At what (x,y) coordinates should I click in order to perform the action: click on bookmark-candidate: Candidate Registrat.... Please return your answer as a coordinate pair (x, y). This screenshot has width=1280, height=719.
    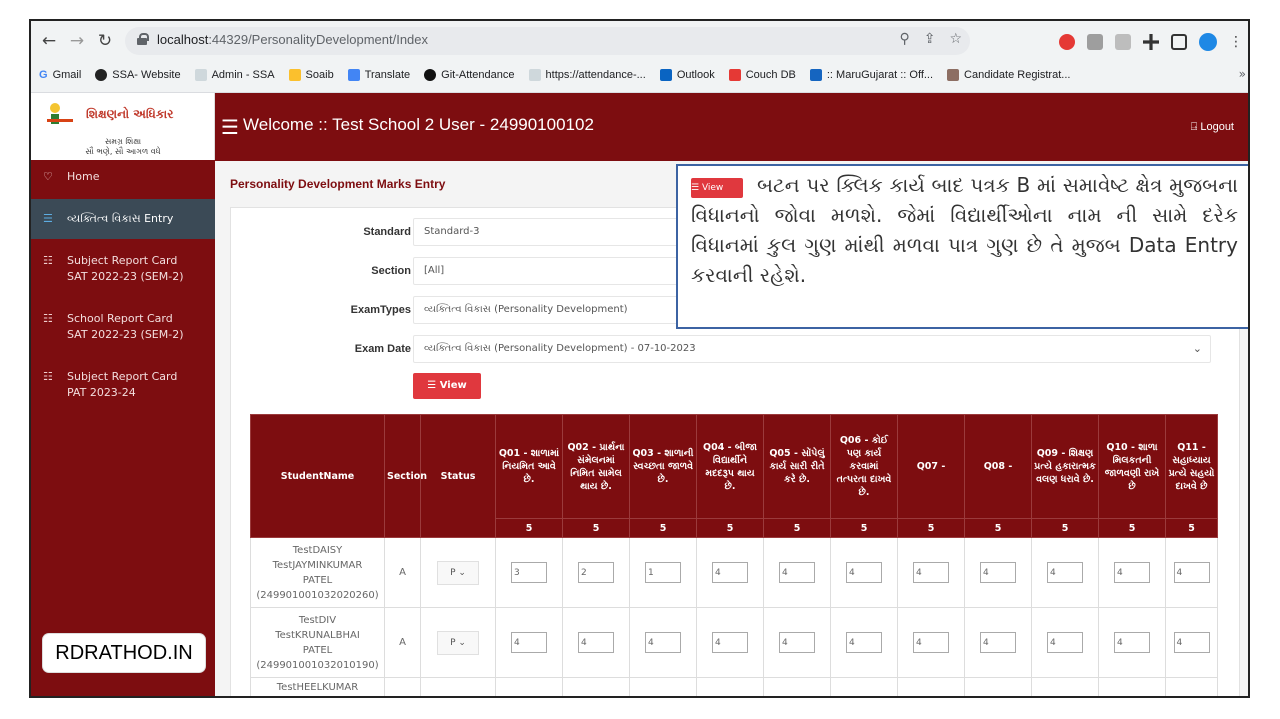
    Looking at the image, I should click on (1008, 75).